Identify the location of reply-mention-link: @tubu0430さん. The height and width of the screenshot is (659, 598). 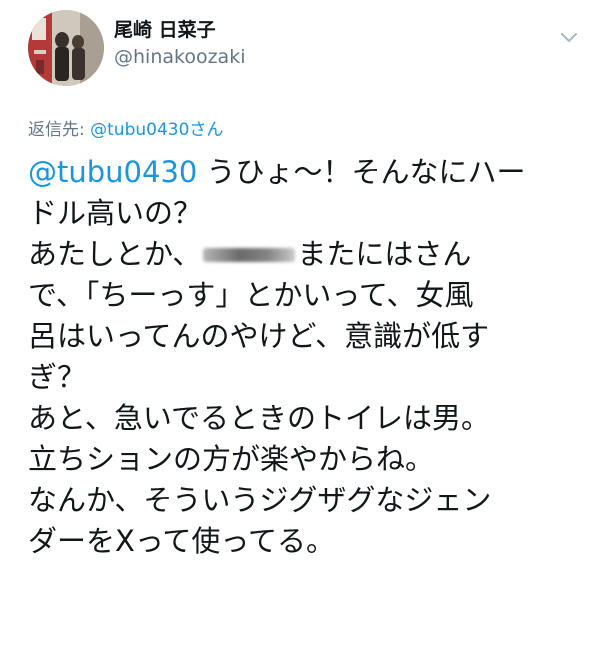
(156, 130).